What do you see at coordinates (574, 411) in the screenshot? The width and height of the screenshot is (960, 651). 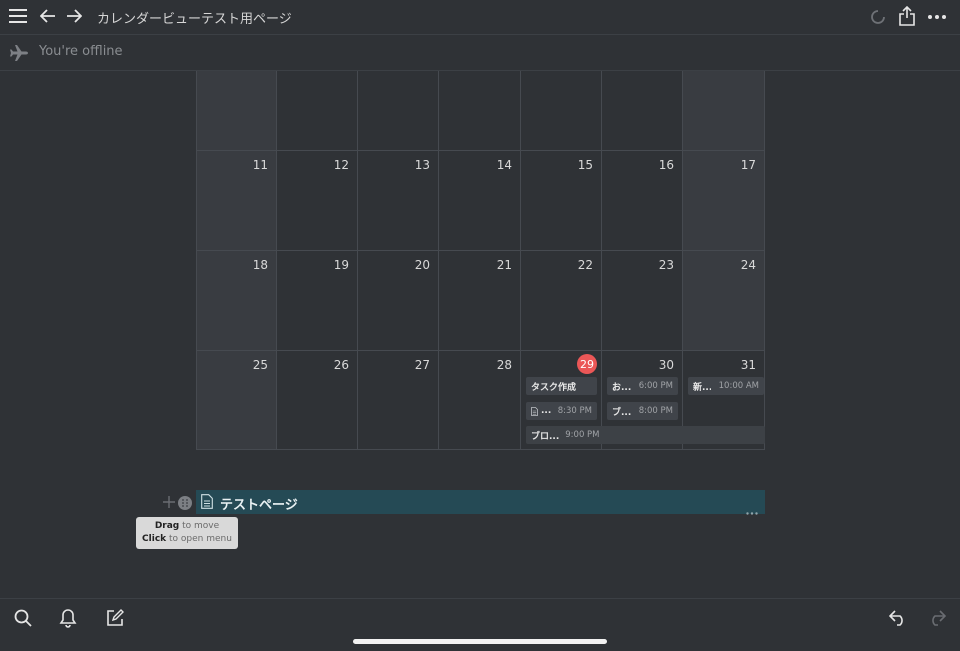 I see `event-time: 8:30 PM` at bounding box center [574, 411].